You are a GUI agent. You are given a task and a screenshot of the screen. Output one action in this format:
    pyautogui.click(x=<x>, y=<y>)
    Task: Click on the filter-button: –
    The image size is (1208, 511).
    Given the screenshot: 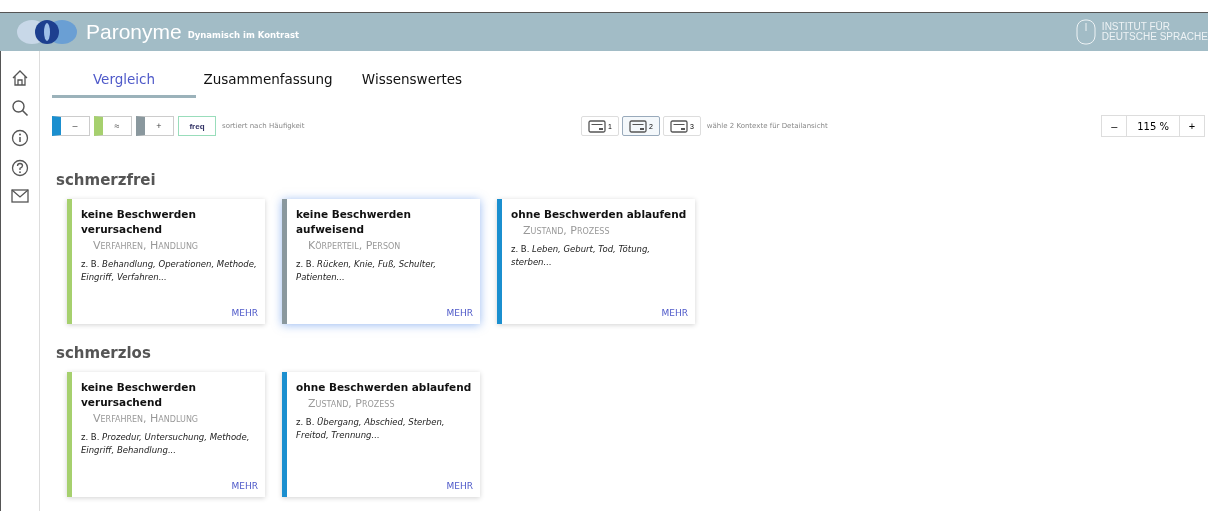 What is the action you would take?
    pyautogui.click(x=71, y=126)
    